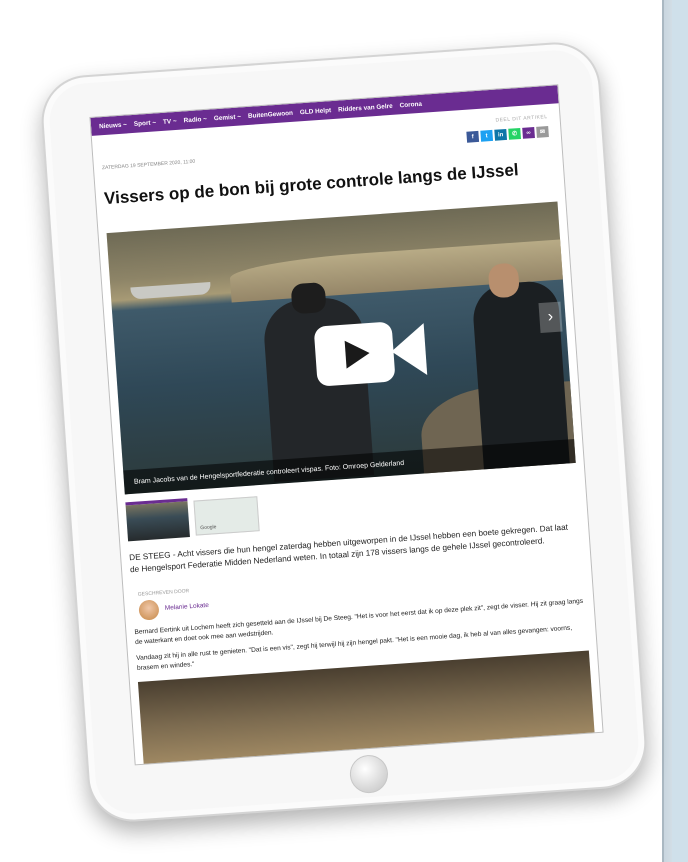  I want to click on nav-item: Ridders van Gelre, so click(365, 107).